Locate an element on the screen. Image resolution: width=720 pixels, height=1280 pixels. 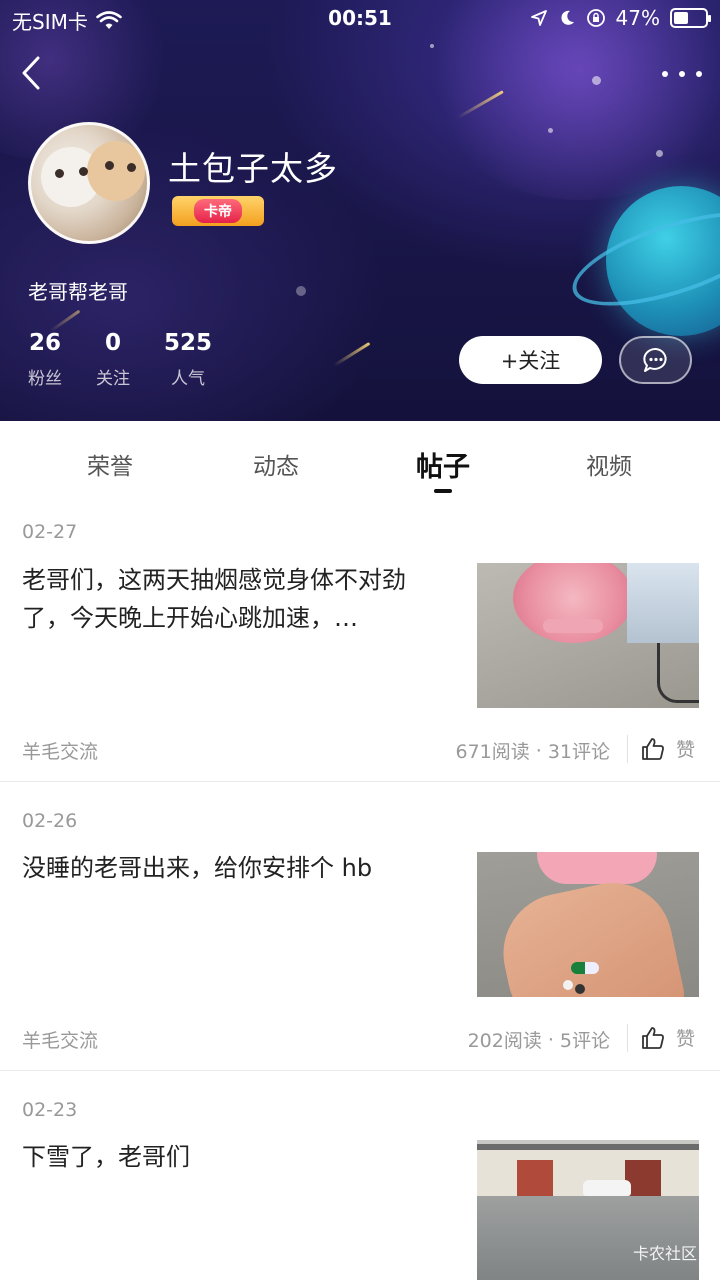
username: 土包子太多 is located at coordinates (253, 168).